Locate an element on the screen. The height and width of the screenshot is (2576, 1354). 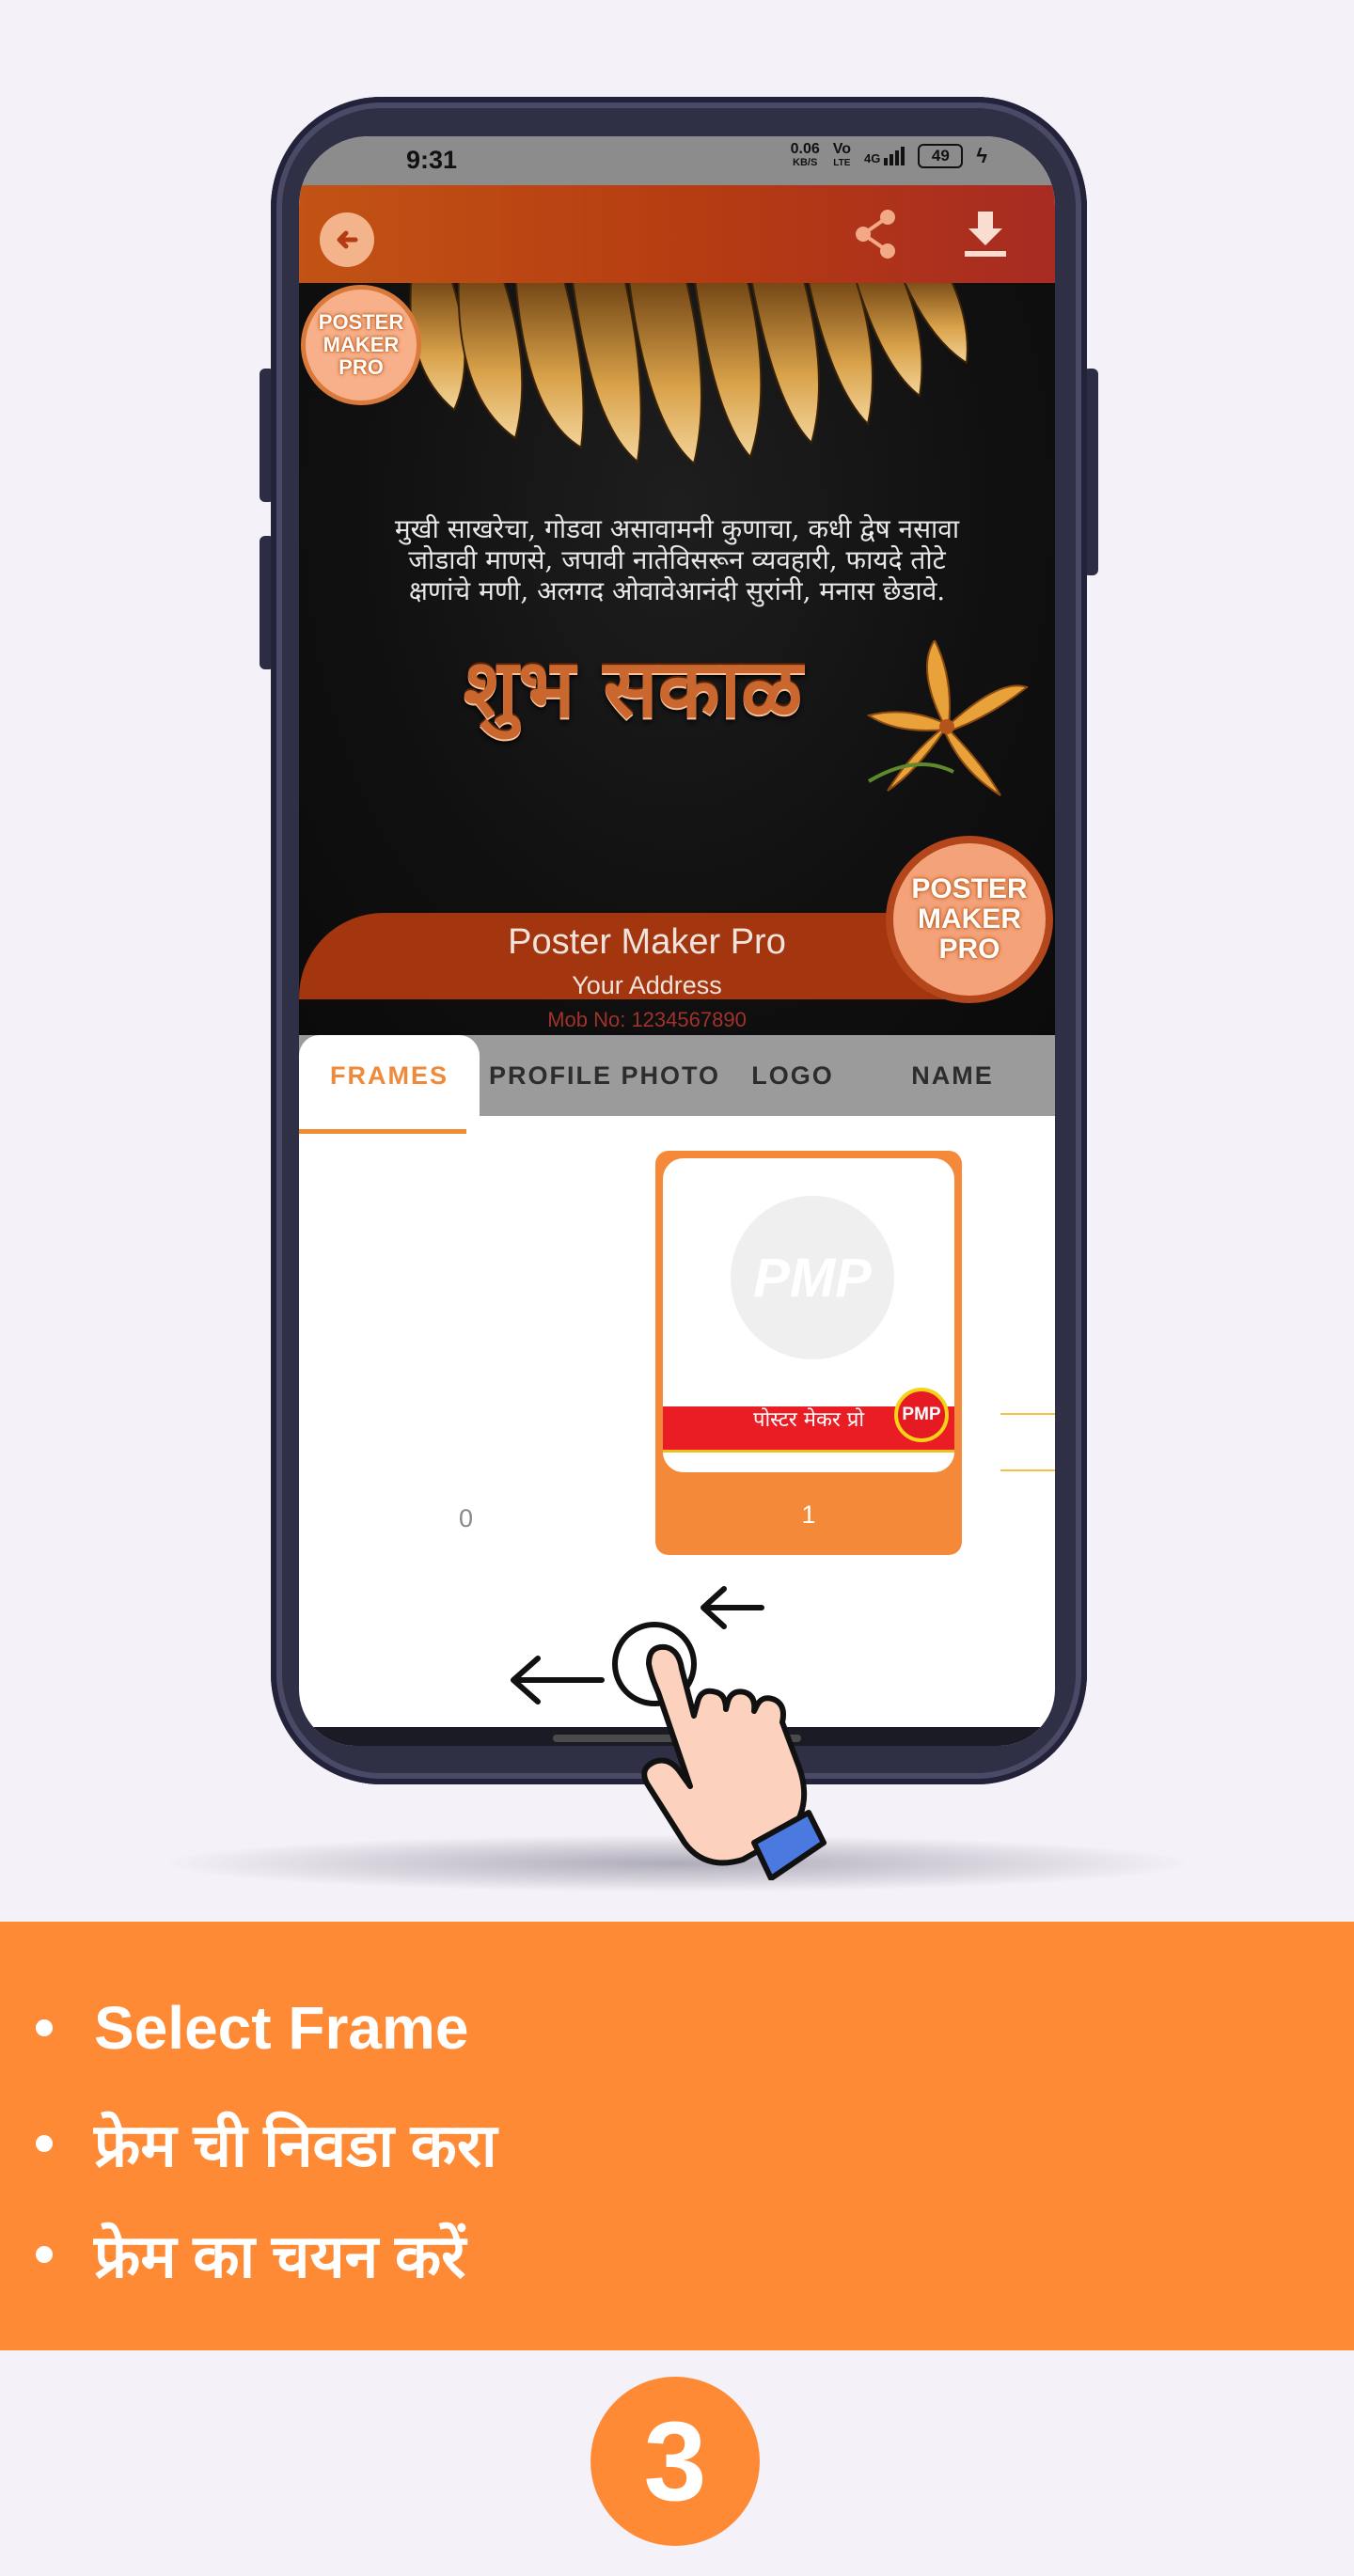
editor-tab-bar: FRAMES PROFILE PHOTO LOGO NAME is located at coordinates (677, 1076).